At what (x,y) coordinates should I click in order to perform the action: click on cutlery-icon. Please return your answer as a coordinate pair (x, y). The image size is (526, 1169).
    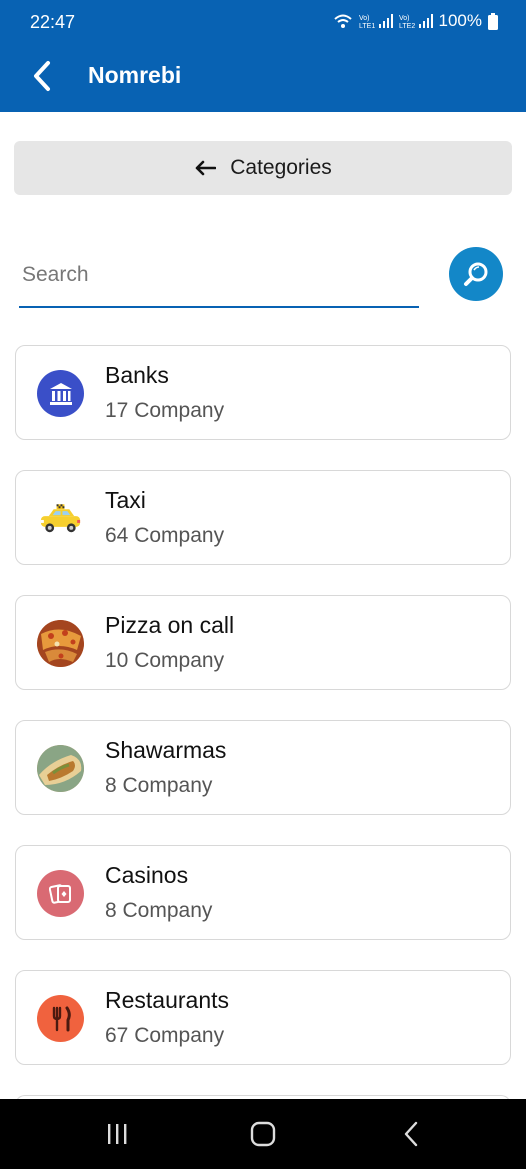
    Looking at the image, I should click on (60, 1018).